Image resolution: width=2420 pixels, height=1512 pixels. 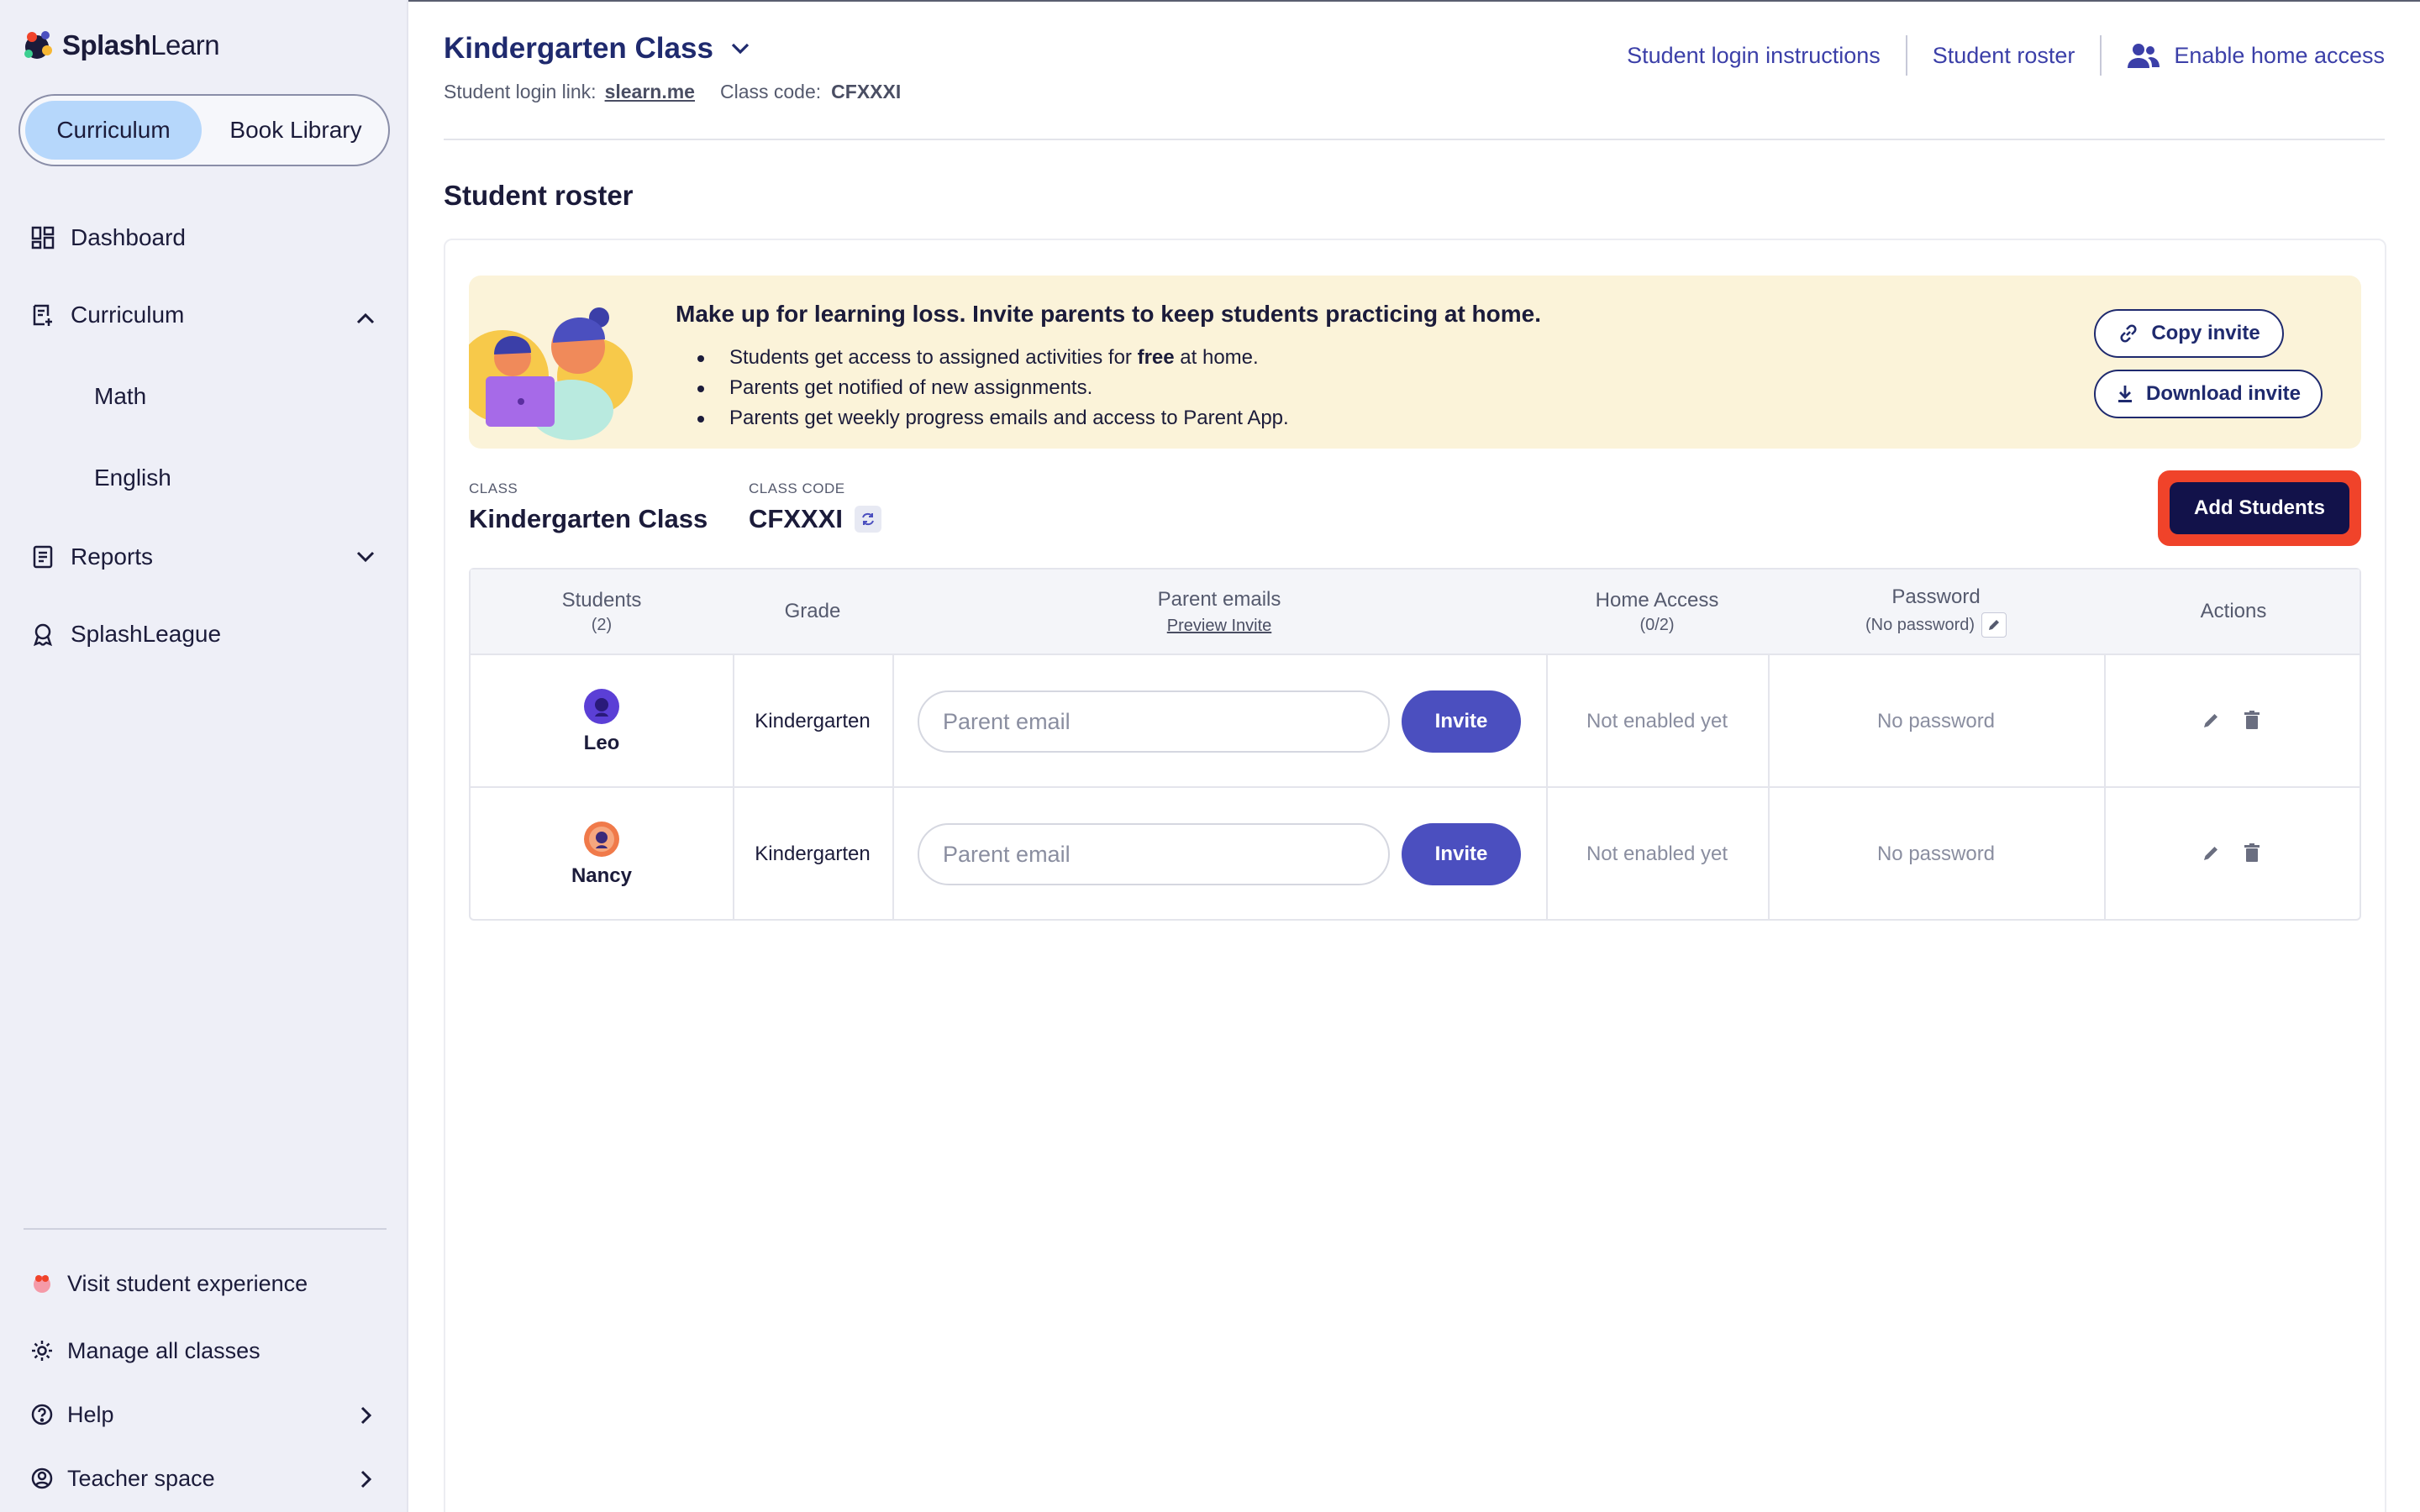 I want to click on add-students-button: Add Students, so click(x=2260, y=508).